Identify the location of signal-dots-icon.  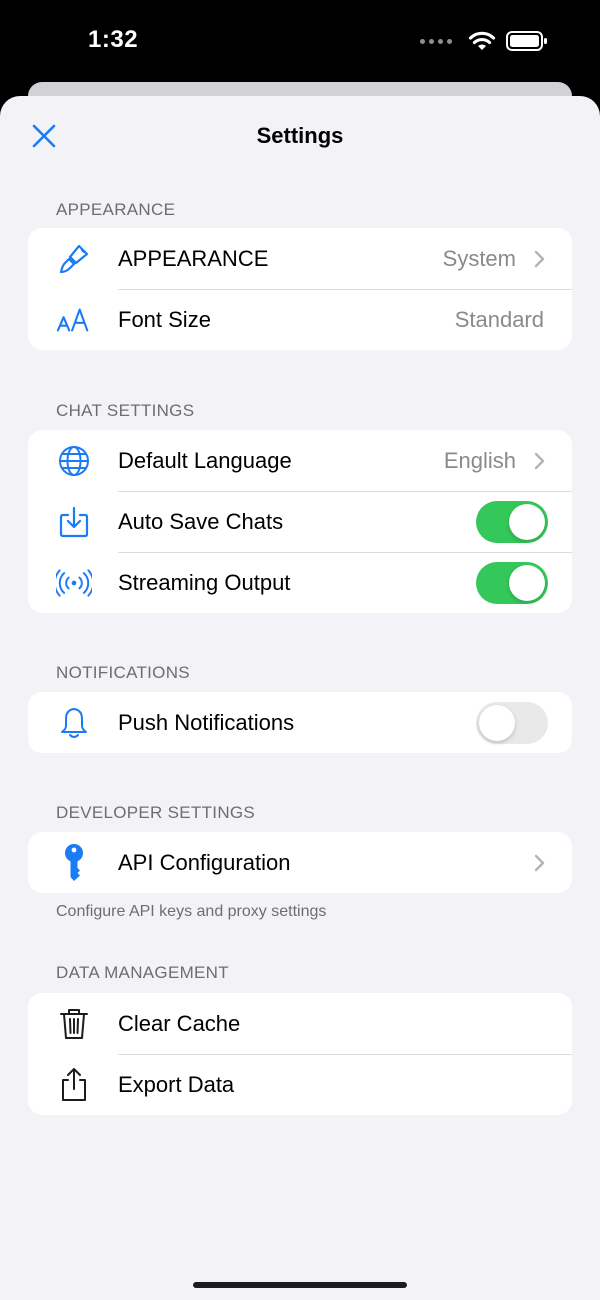
(436, 41).